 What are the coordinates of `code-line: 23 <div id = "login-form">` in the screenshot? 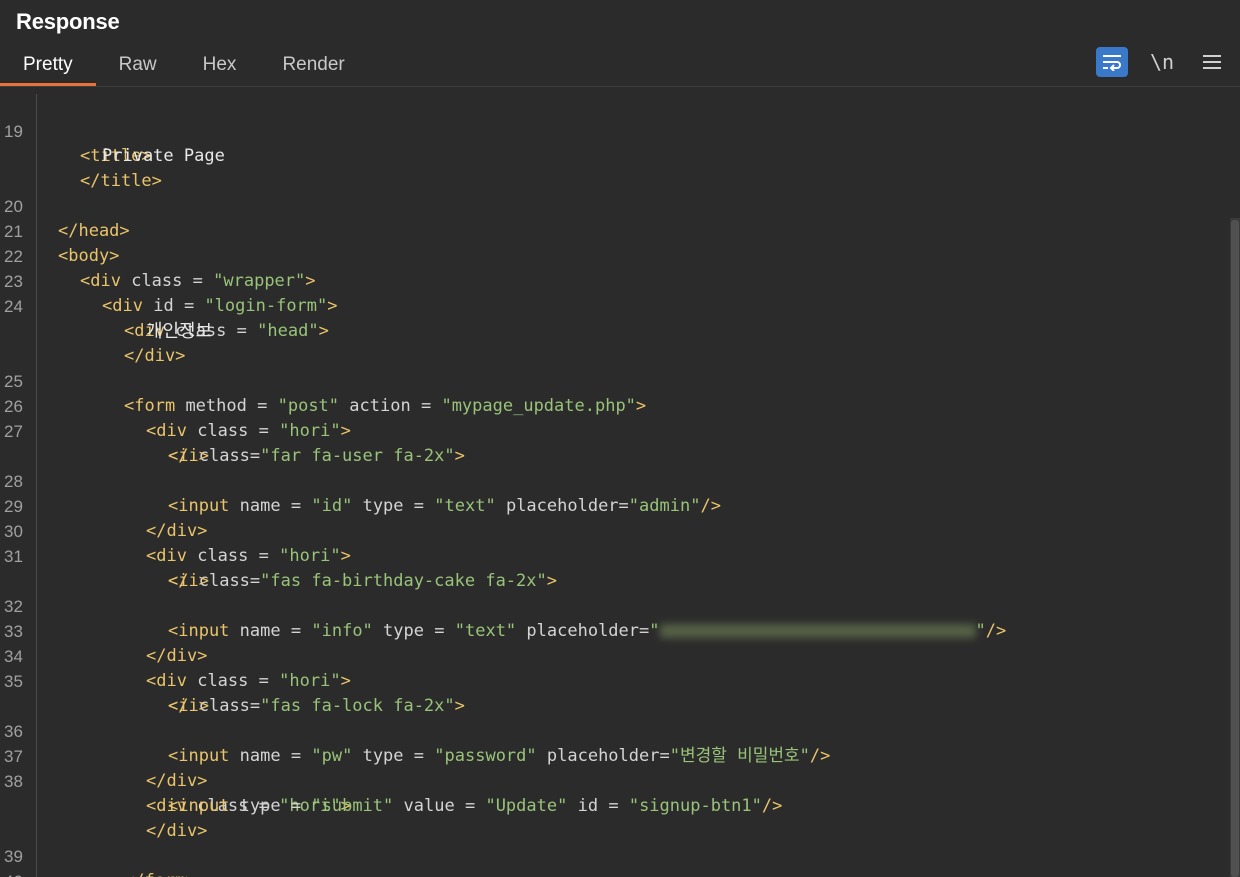 It's located at (169, 280).